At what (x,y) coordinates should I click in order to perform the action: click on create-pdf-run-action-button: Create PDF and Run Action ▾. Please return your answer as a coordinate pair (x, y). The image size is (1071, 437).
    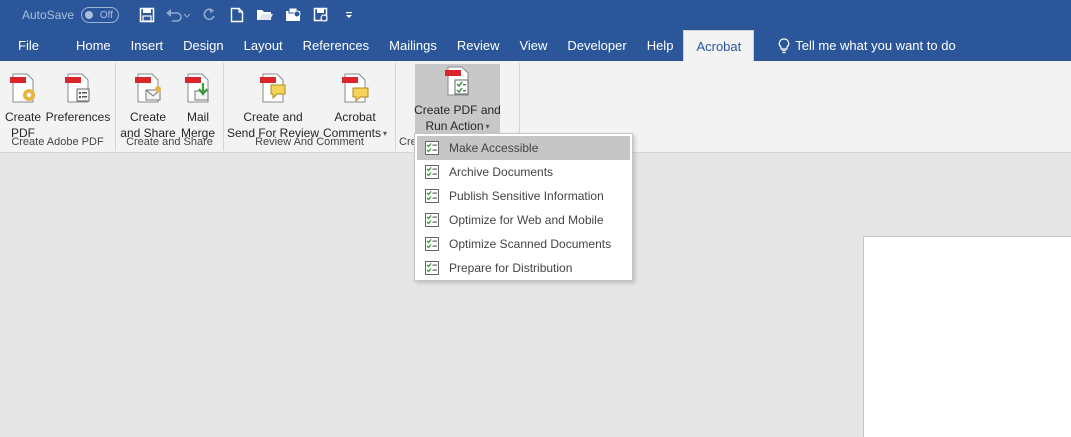
    Looking at the image, I should click on (457, 99).